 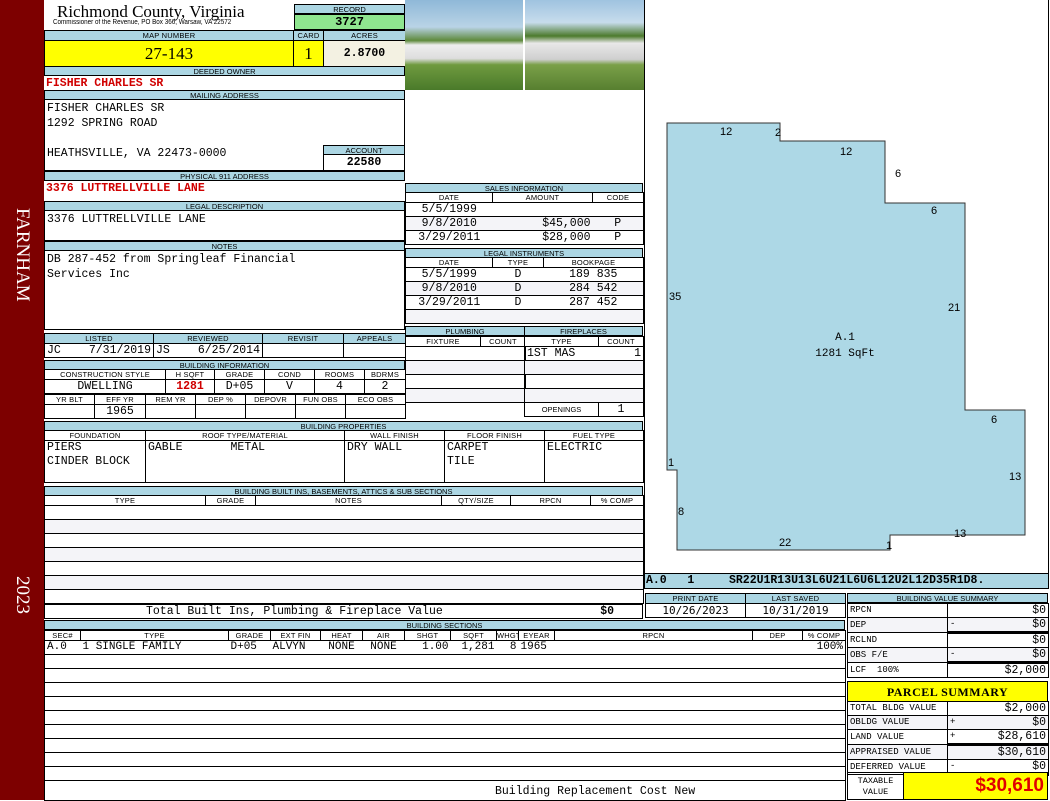 I want to click on parcel-summary-row: TOTAL BLDG VALUE $2,000, so click(x=948, y=708).